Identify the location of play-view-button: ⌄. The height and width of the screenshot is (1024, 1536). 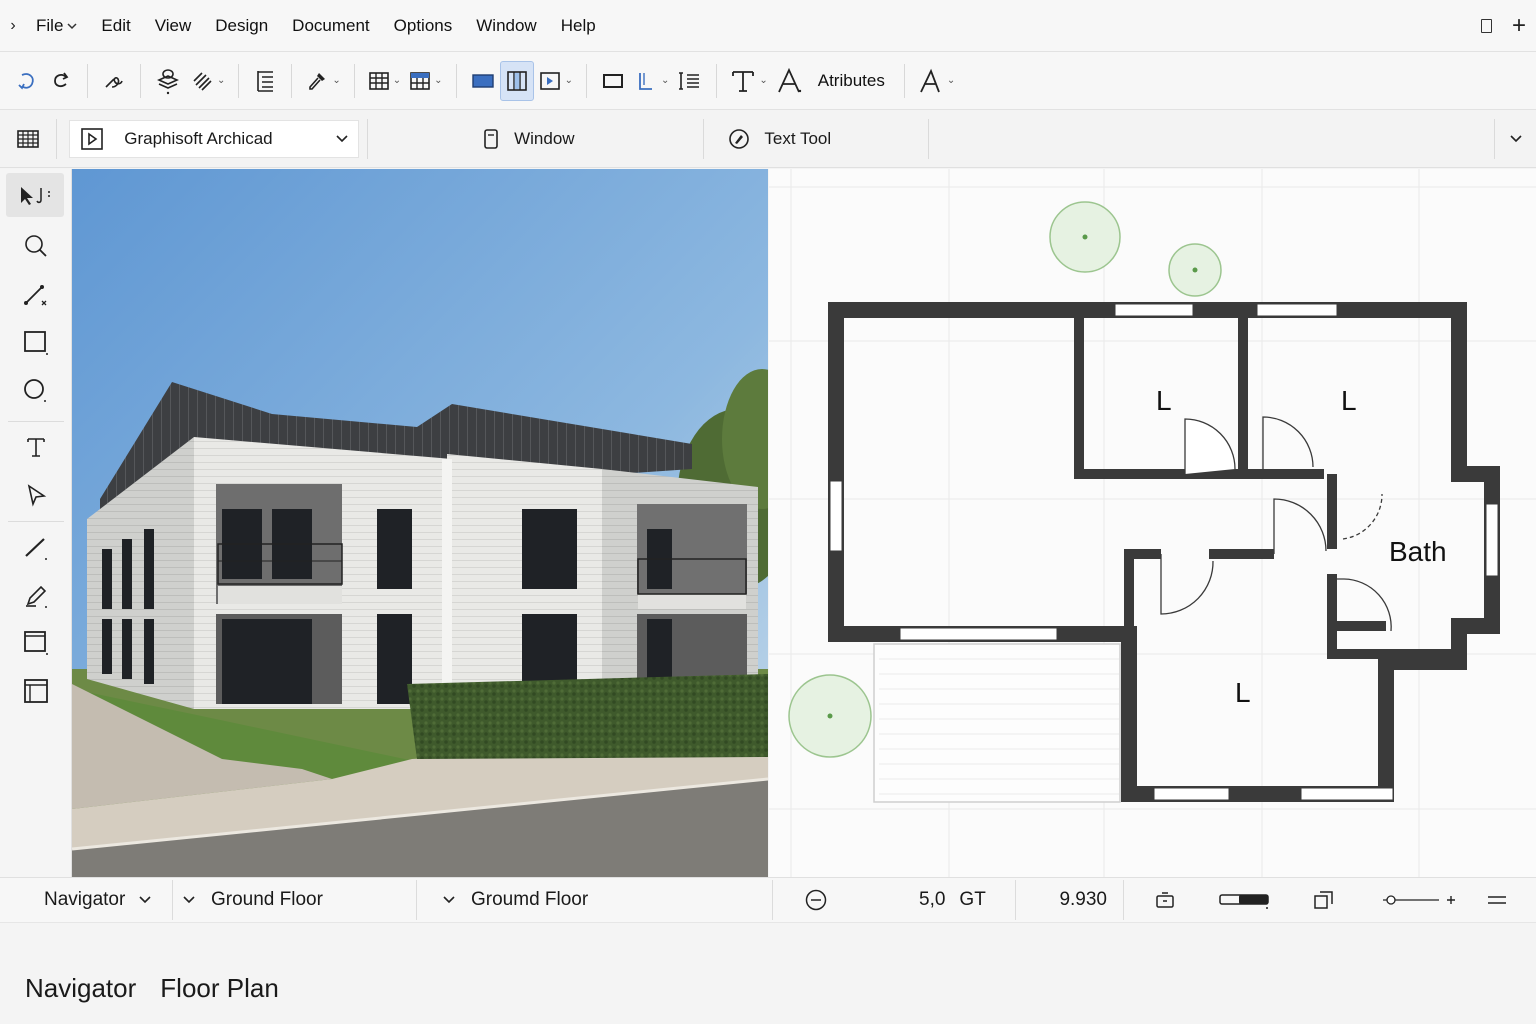
(555, 81).